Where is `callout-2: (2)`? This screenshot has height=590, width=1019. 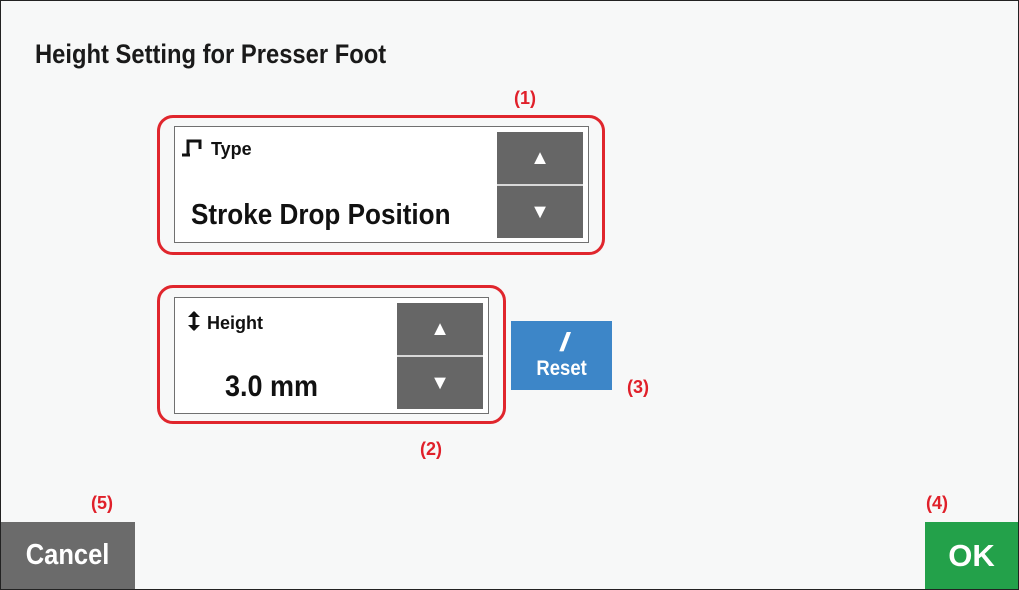
callout-2: (2) is located at coordinates (431, 449).